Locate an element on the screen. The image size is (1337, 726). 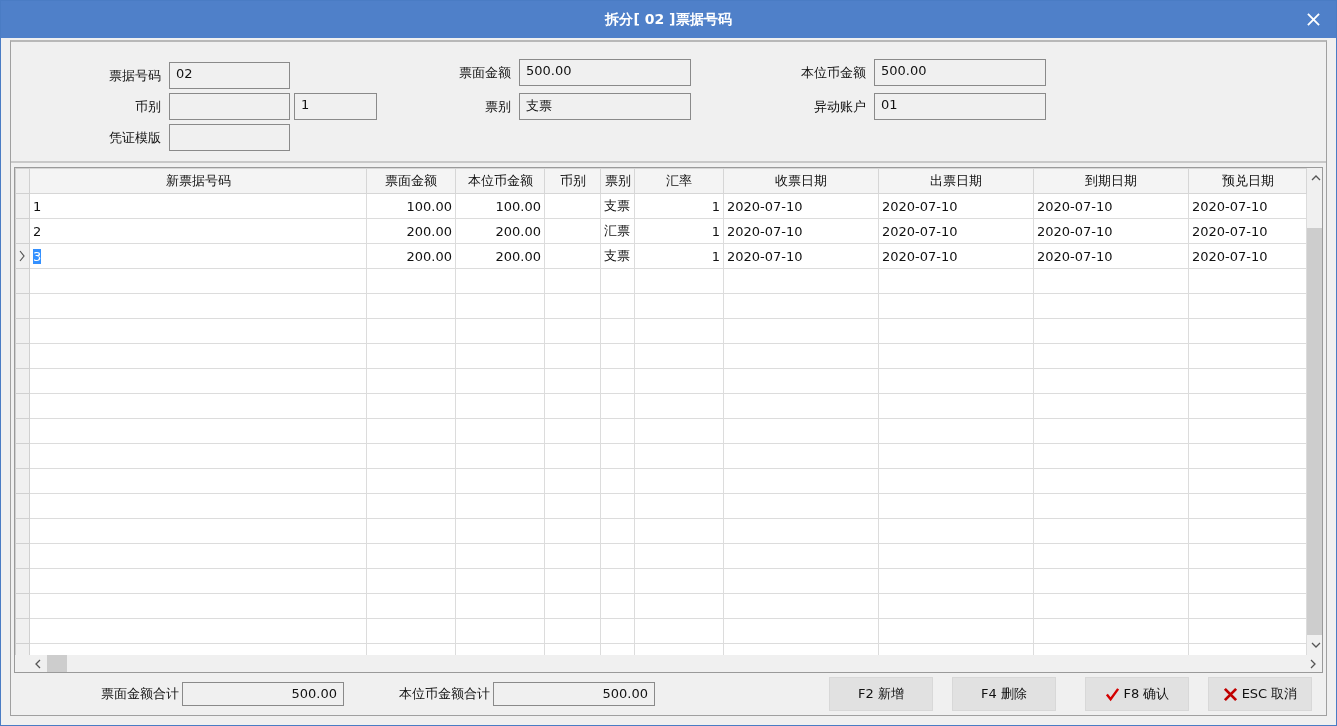
action-button: F4 删除 is located at coordinates (1004, 694).